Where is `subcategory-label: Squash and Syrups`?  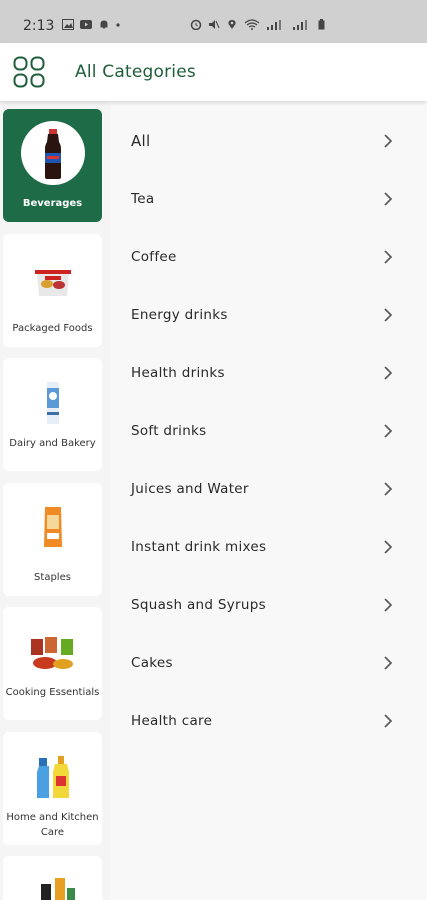
subcategory-label: Squash and Syrups is located at coordinates (198, 605).